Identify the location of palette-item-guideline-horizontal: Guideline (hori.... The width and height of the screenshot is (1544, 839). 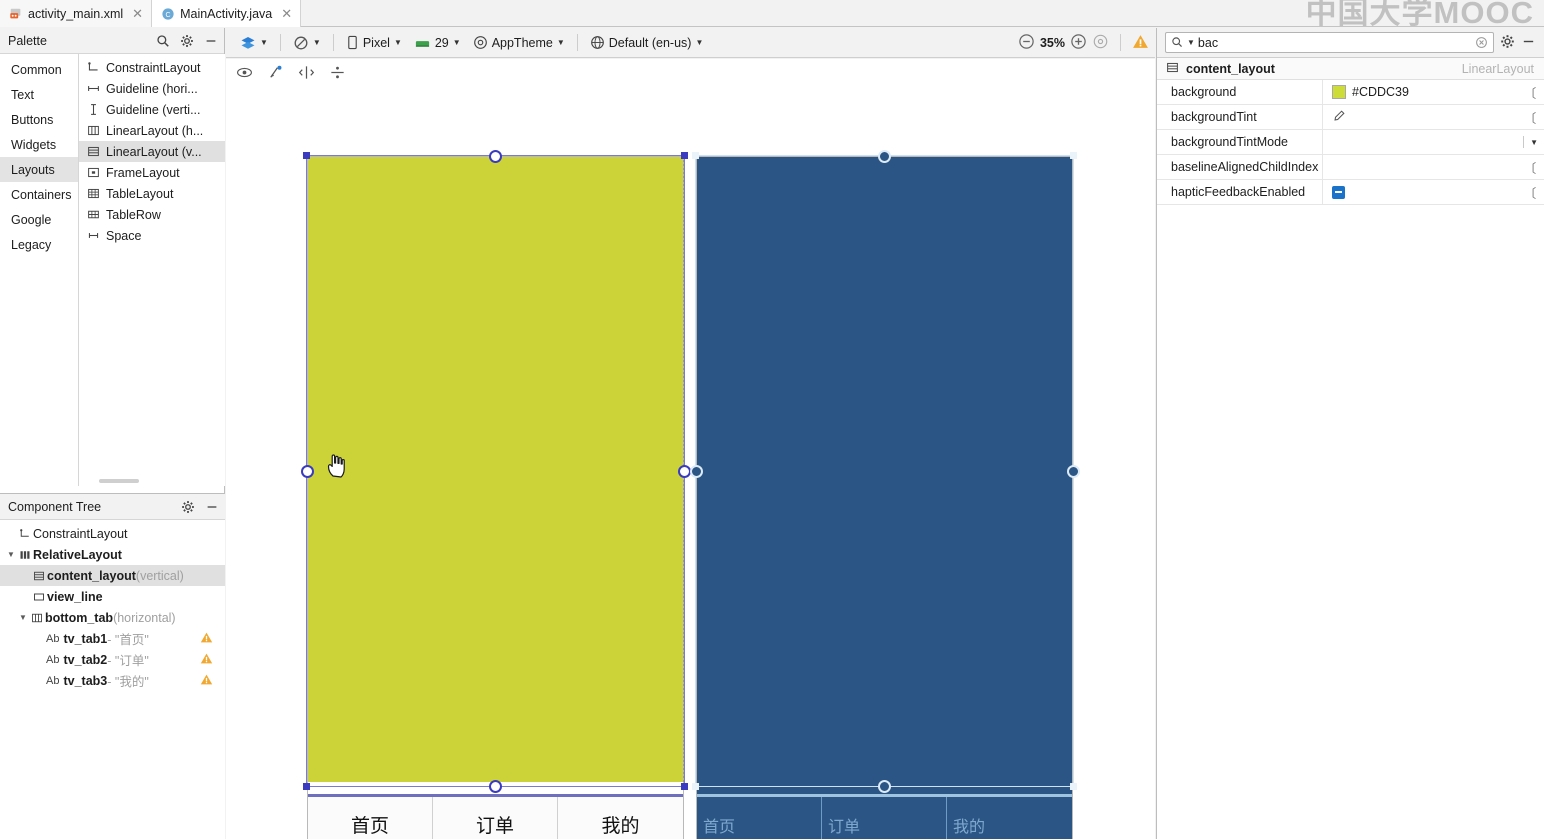
(152, 88).